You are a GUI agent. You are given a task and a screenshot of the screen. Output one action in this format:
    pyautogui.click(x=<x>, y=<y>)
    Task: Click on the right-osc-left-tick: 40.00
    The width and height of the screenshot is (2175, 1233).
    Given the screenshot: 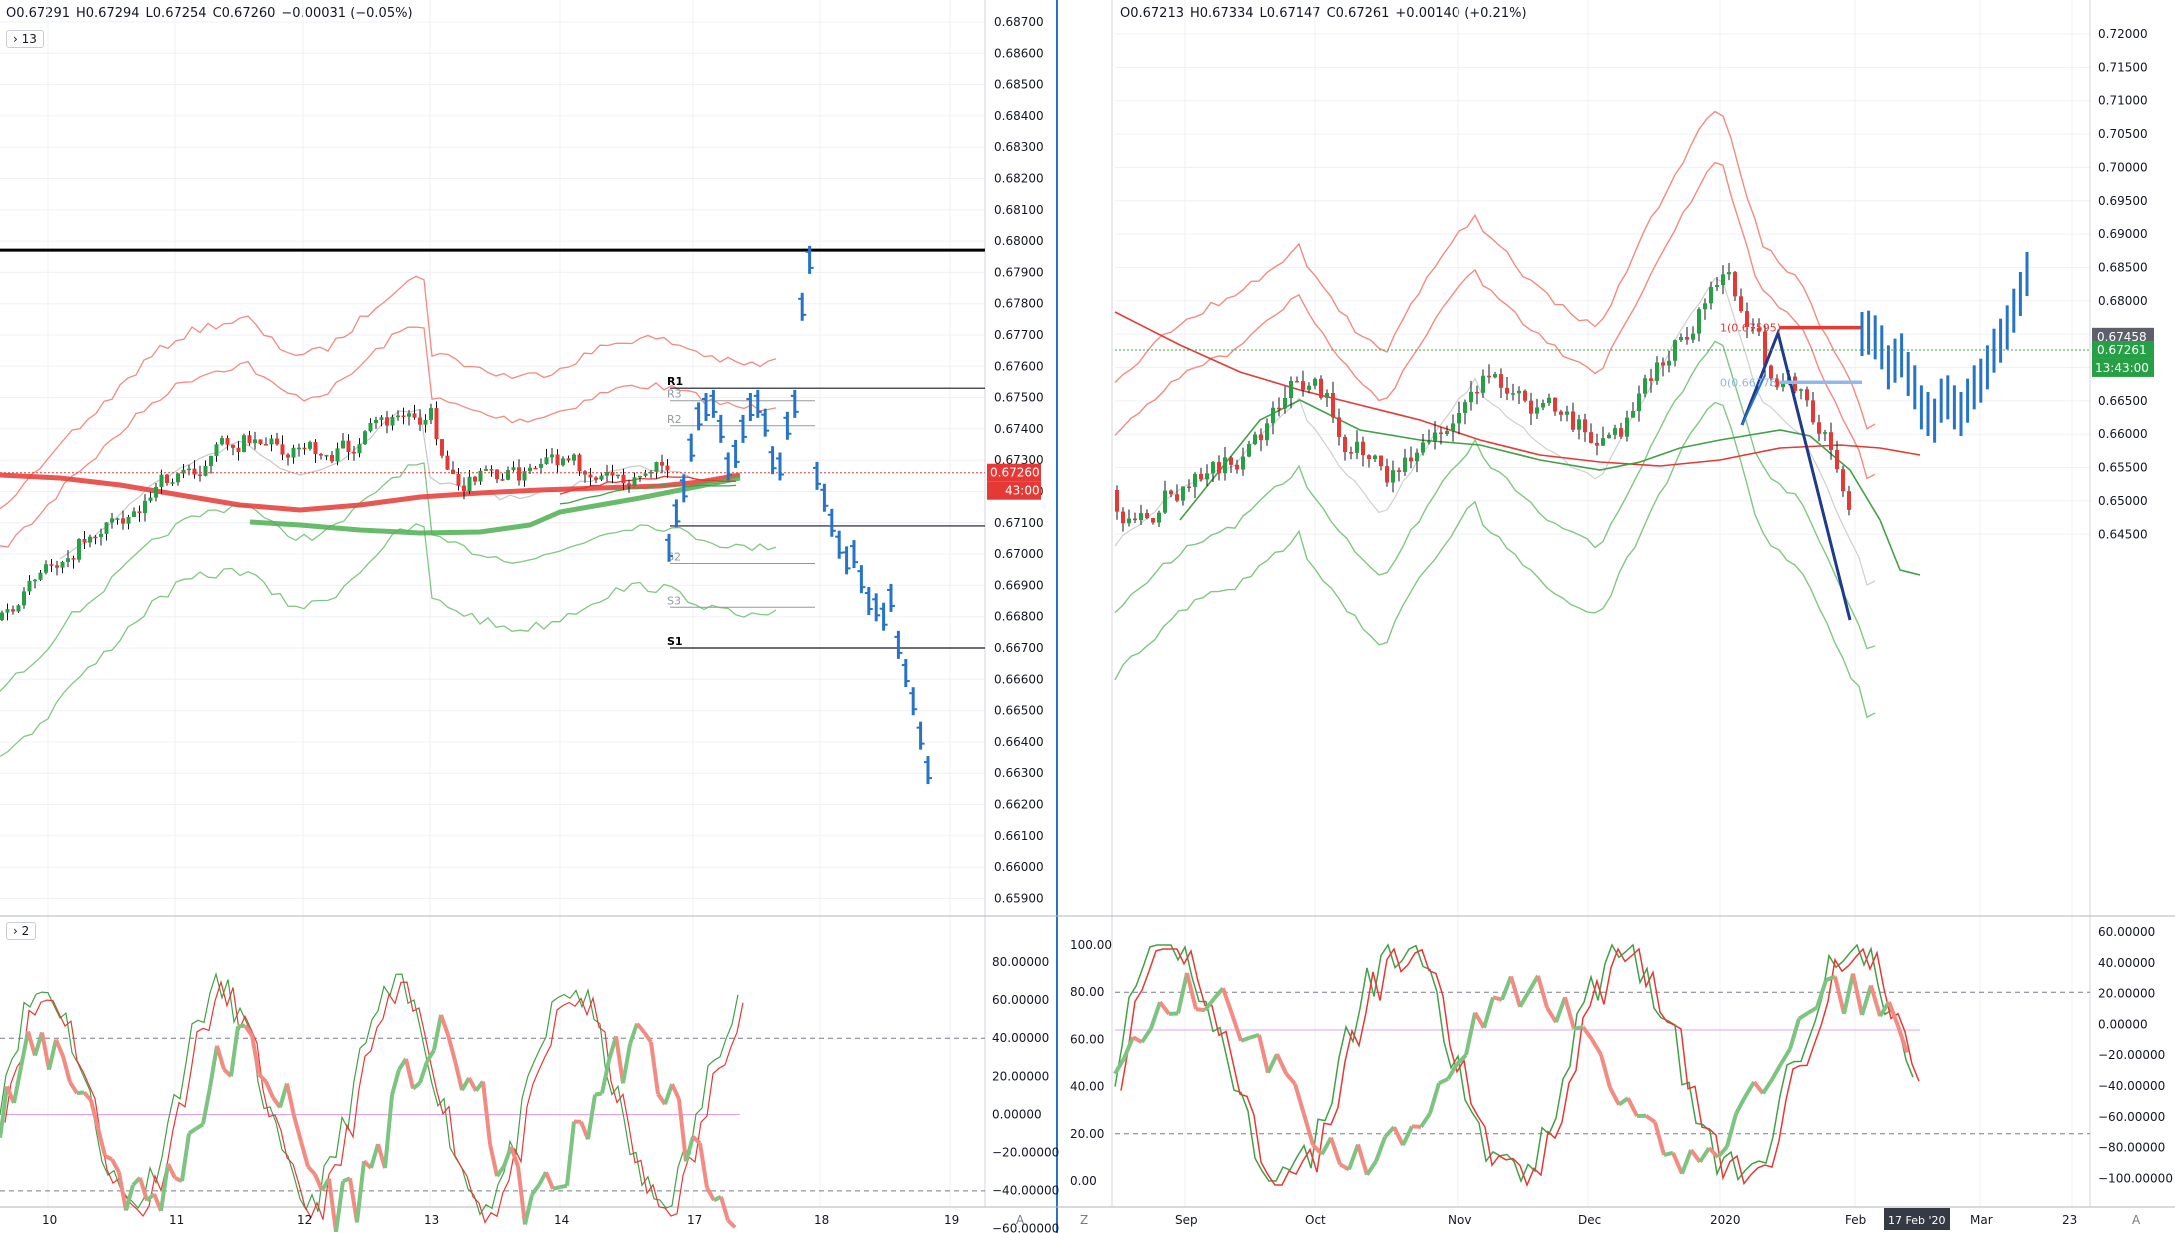 What is the action you would take?
    pyautogui.click(x=1087, y=1087)
    